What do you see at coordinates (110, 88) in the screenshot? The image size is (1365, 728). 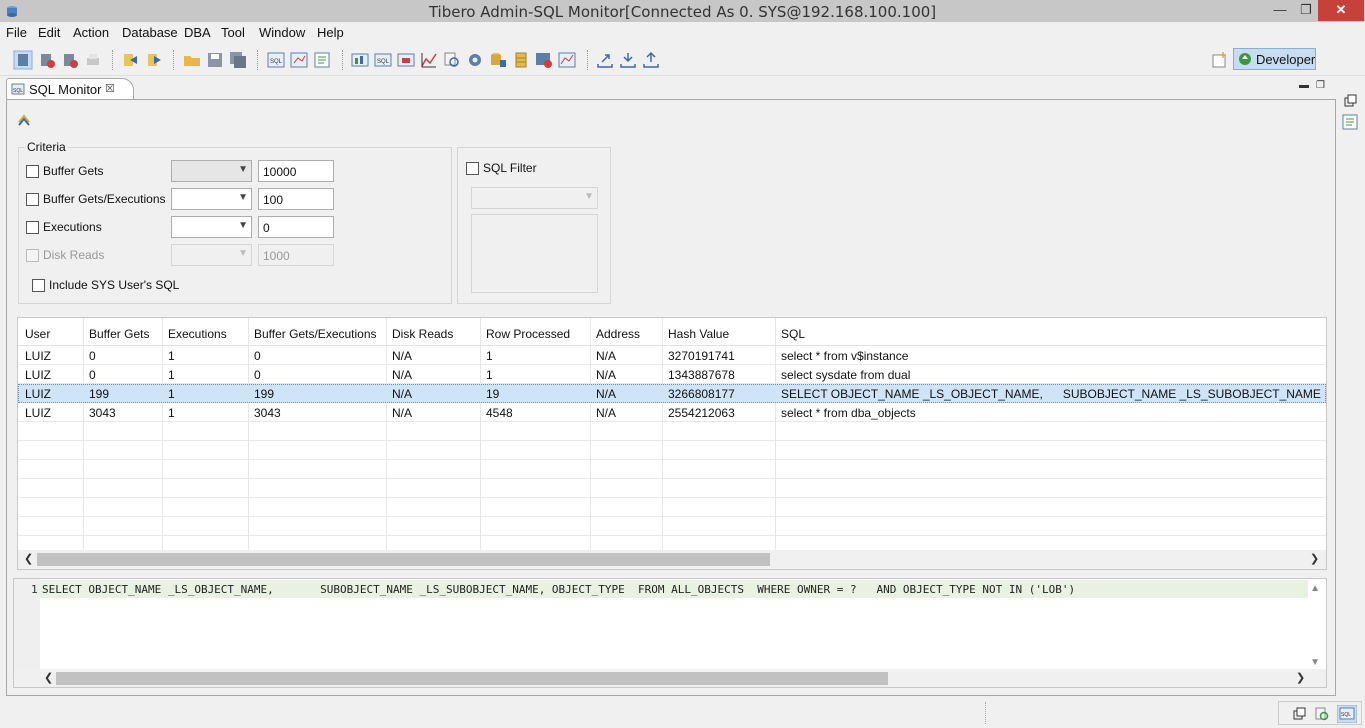 I see `close-tab-icon: ☒` at bounding box center [110, 88].